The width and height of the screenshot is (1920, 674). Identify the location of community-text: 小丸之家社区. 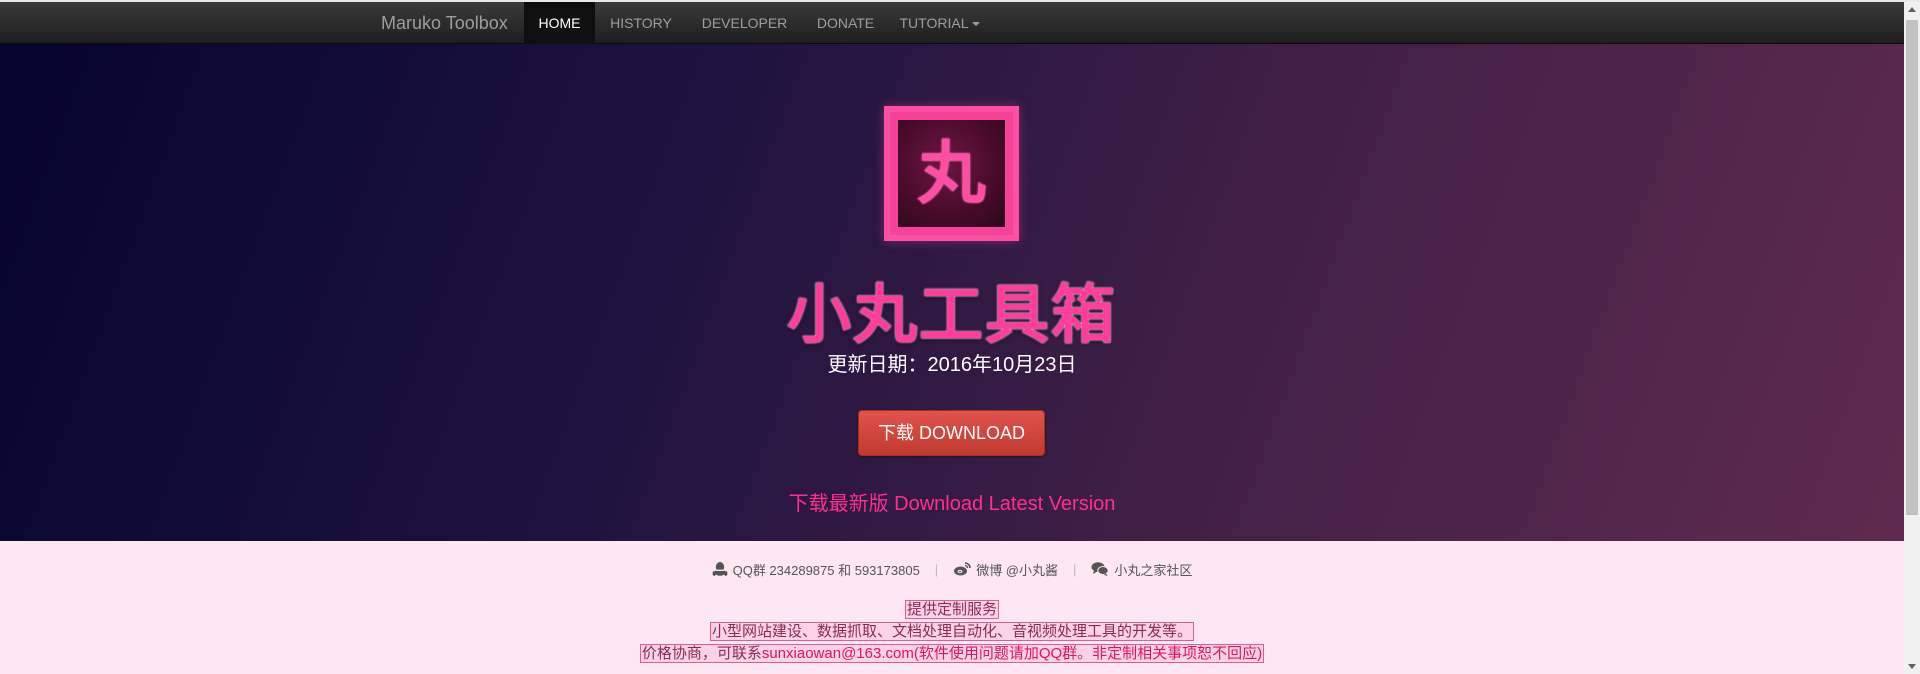
(1153, 570).